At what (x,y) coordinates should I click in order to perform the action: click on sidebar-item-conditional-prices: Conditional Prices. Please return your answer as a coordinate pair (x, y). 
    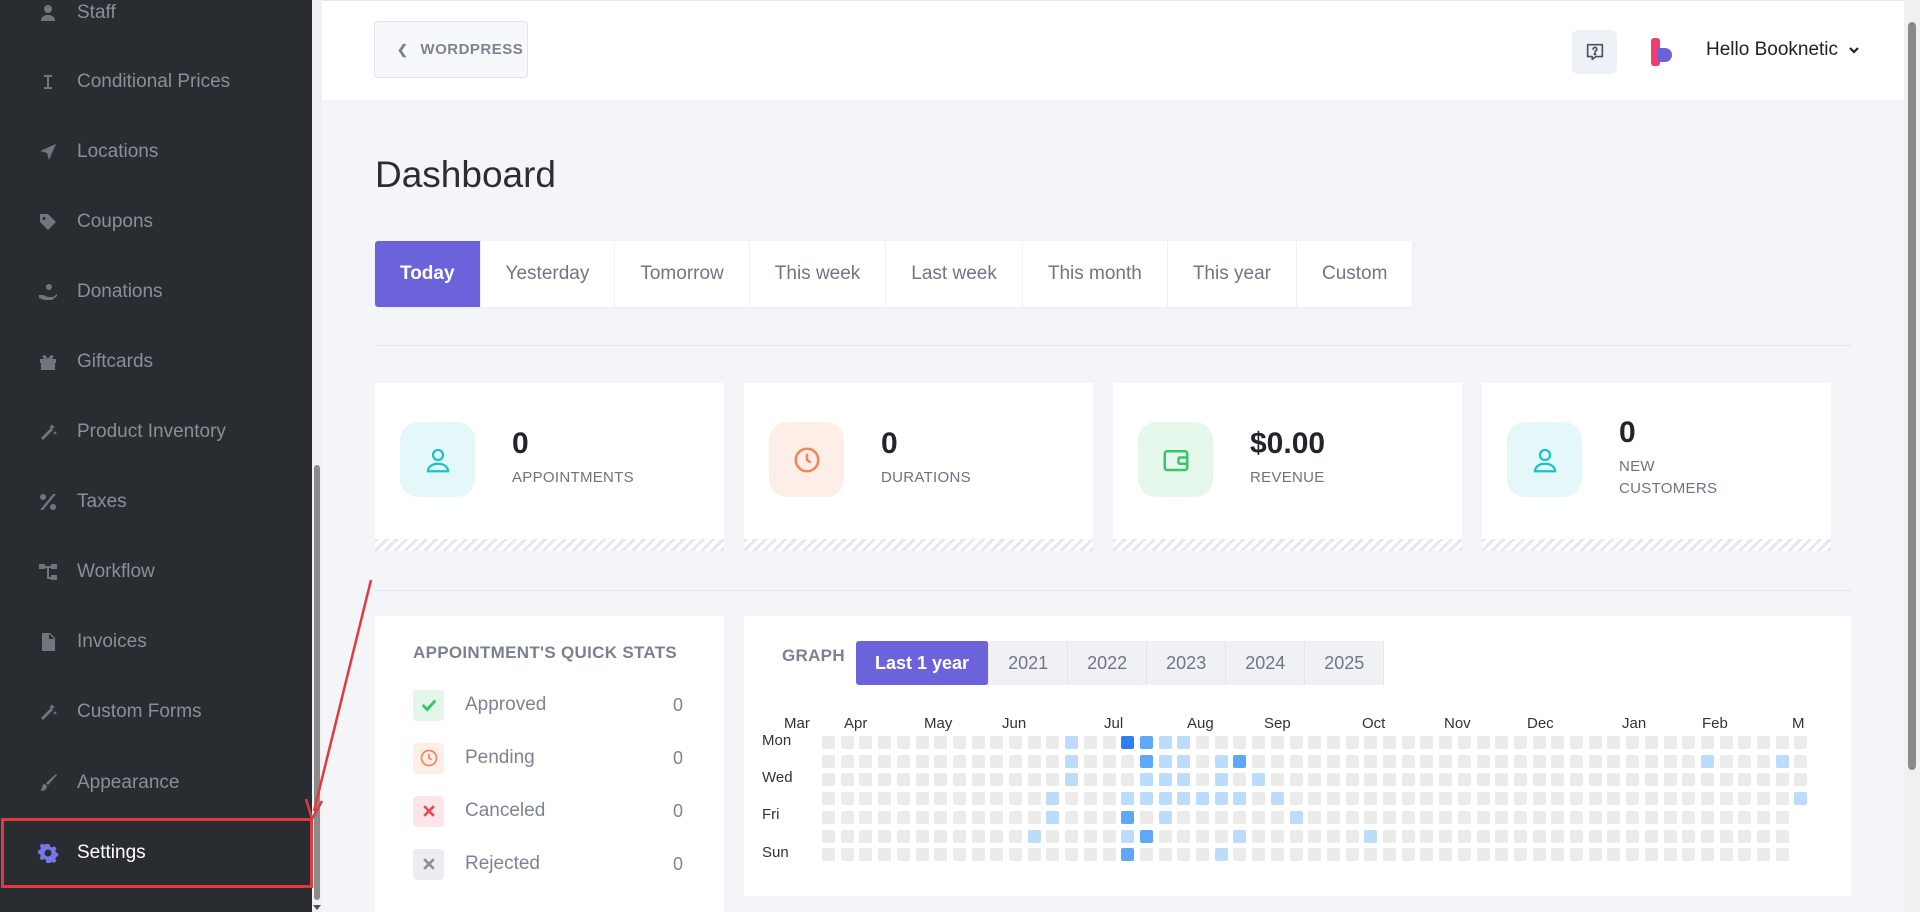
    Looking at the image, I should click on (156, 82).